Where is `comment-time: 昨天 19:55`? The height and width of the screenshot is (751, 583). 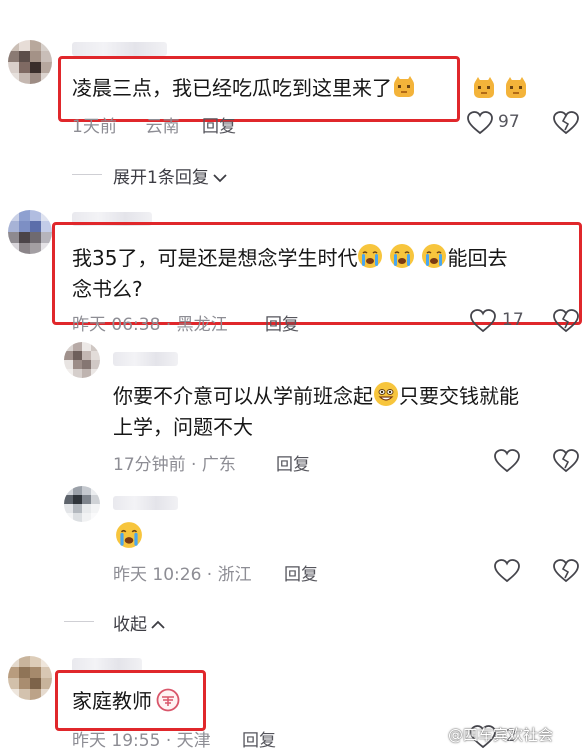 comment-time: 昨天 19:55 is located at coordinates (116, 741).